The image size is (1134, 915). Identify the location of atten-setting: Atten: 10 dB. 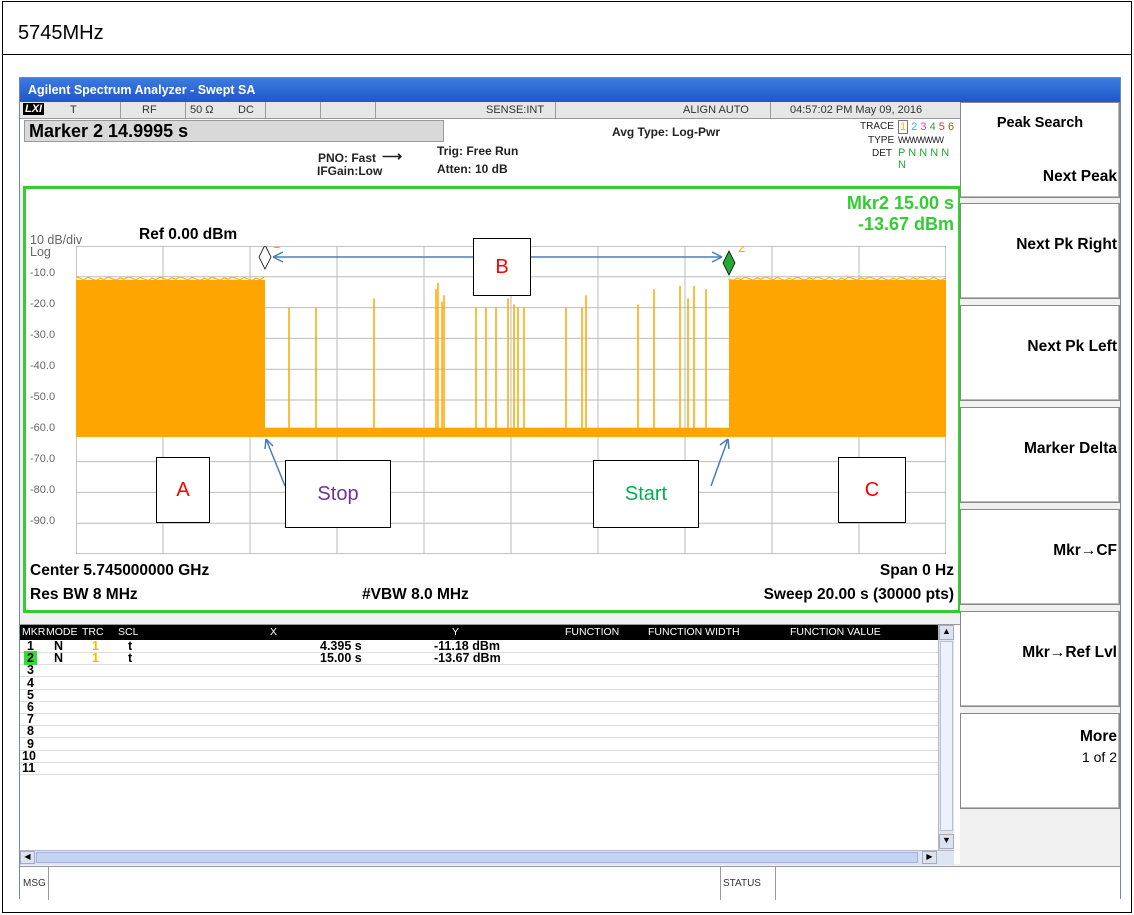
(472, 169).